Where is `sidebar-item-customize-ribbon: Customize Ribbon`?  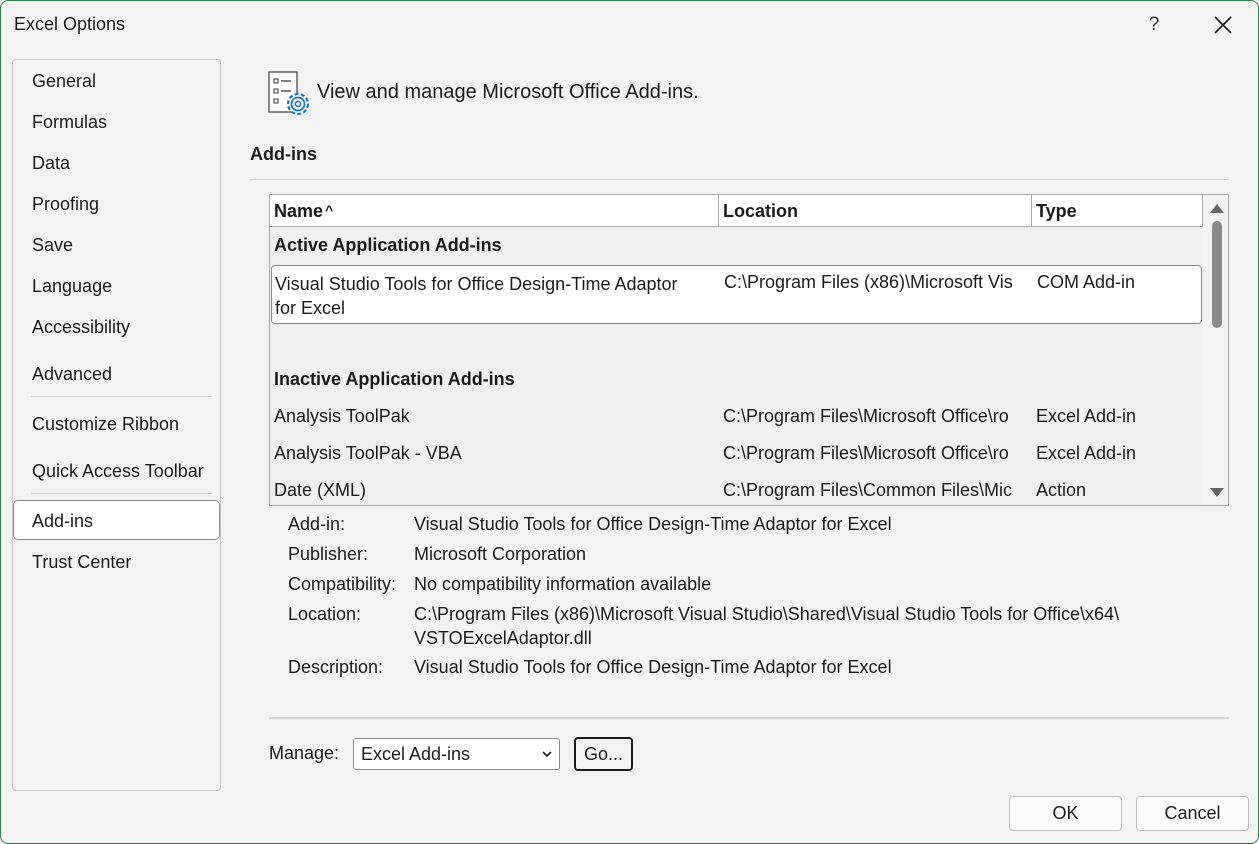
sidebar-item-customize-ribbon: Customize Ribbon is located at coordinates (116, 424).